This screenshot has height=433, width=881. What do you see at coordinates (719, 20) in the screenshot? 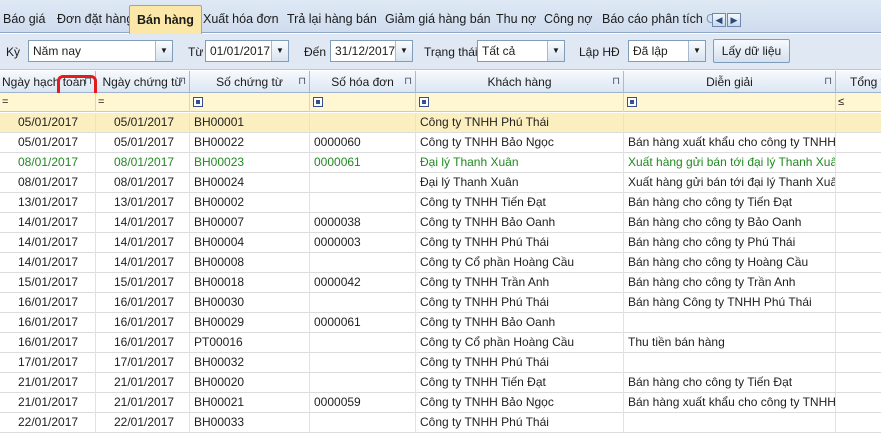
I see `chevron-left-icon: ◀` at bounding box center [719, 20].